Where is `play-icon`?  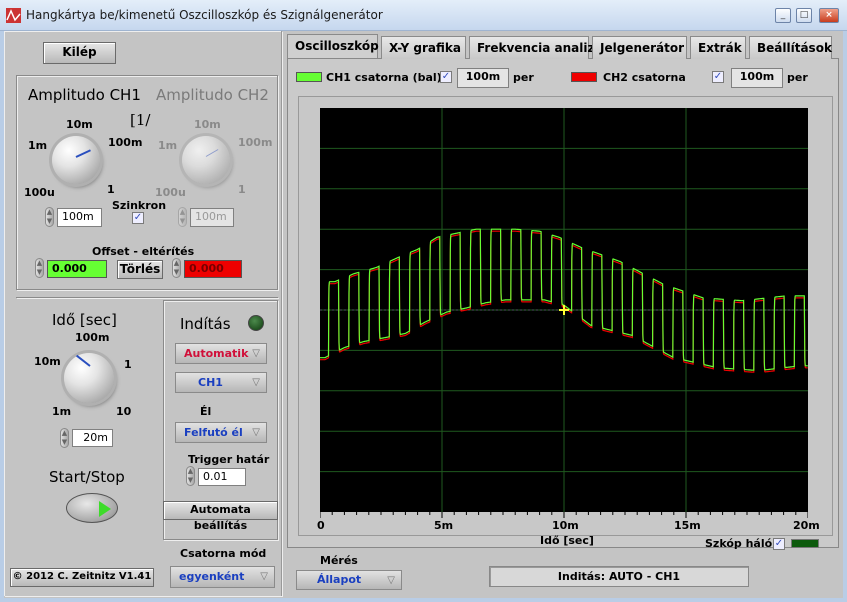 play-icon is located at coordinates (105, 509).